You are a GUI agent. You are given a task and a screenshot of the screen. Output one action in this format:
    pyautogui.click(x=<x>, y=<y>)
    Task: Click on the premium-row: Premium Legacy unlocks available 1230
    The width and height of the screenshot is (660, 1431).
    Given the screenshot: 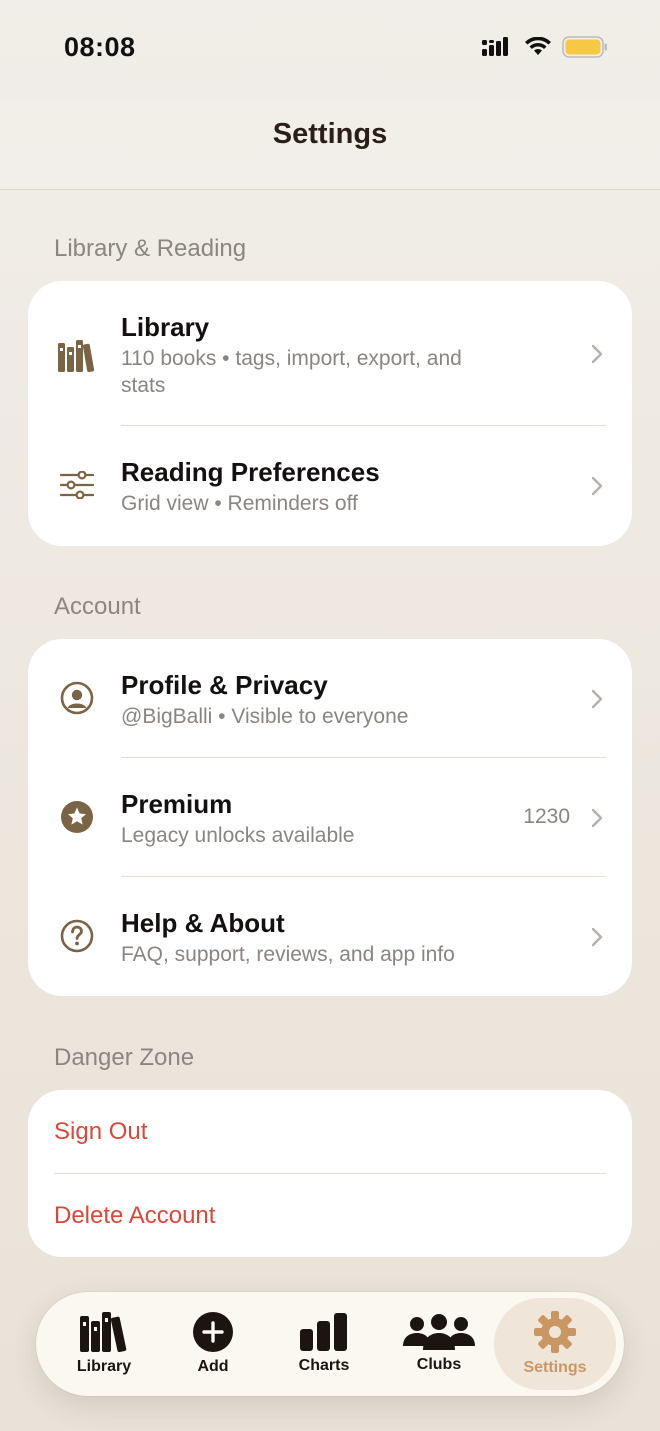 What is the action you would take?
    pyautogui.click(x=330, y=817)
    